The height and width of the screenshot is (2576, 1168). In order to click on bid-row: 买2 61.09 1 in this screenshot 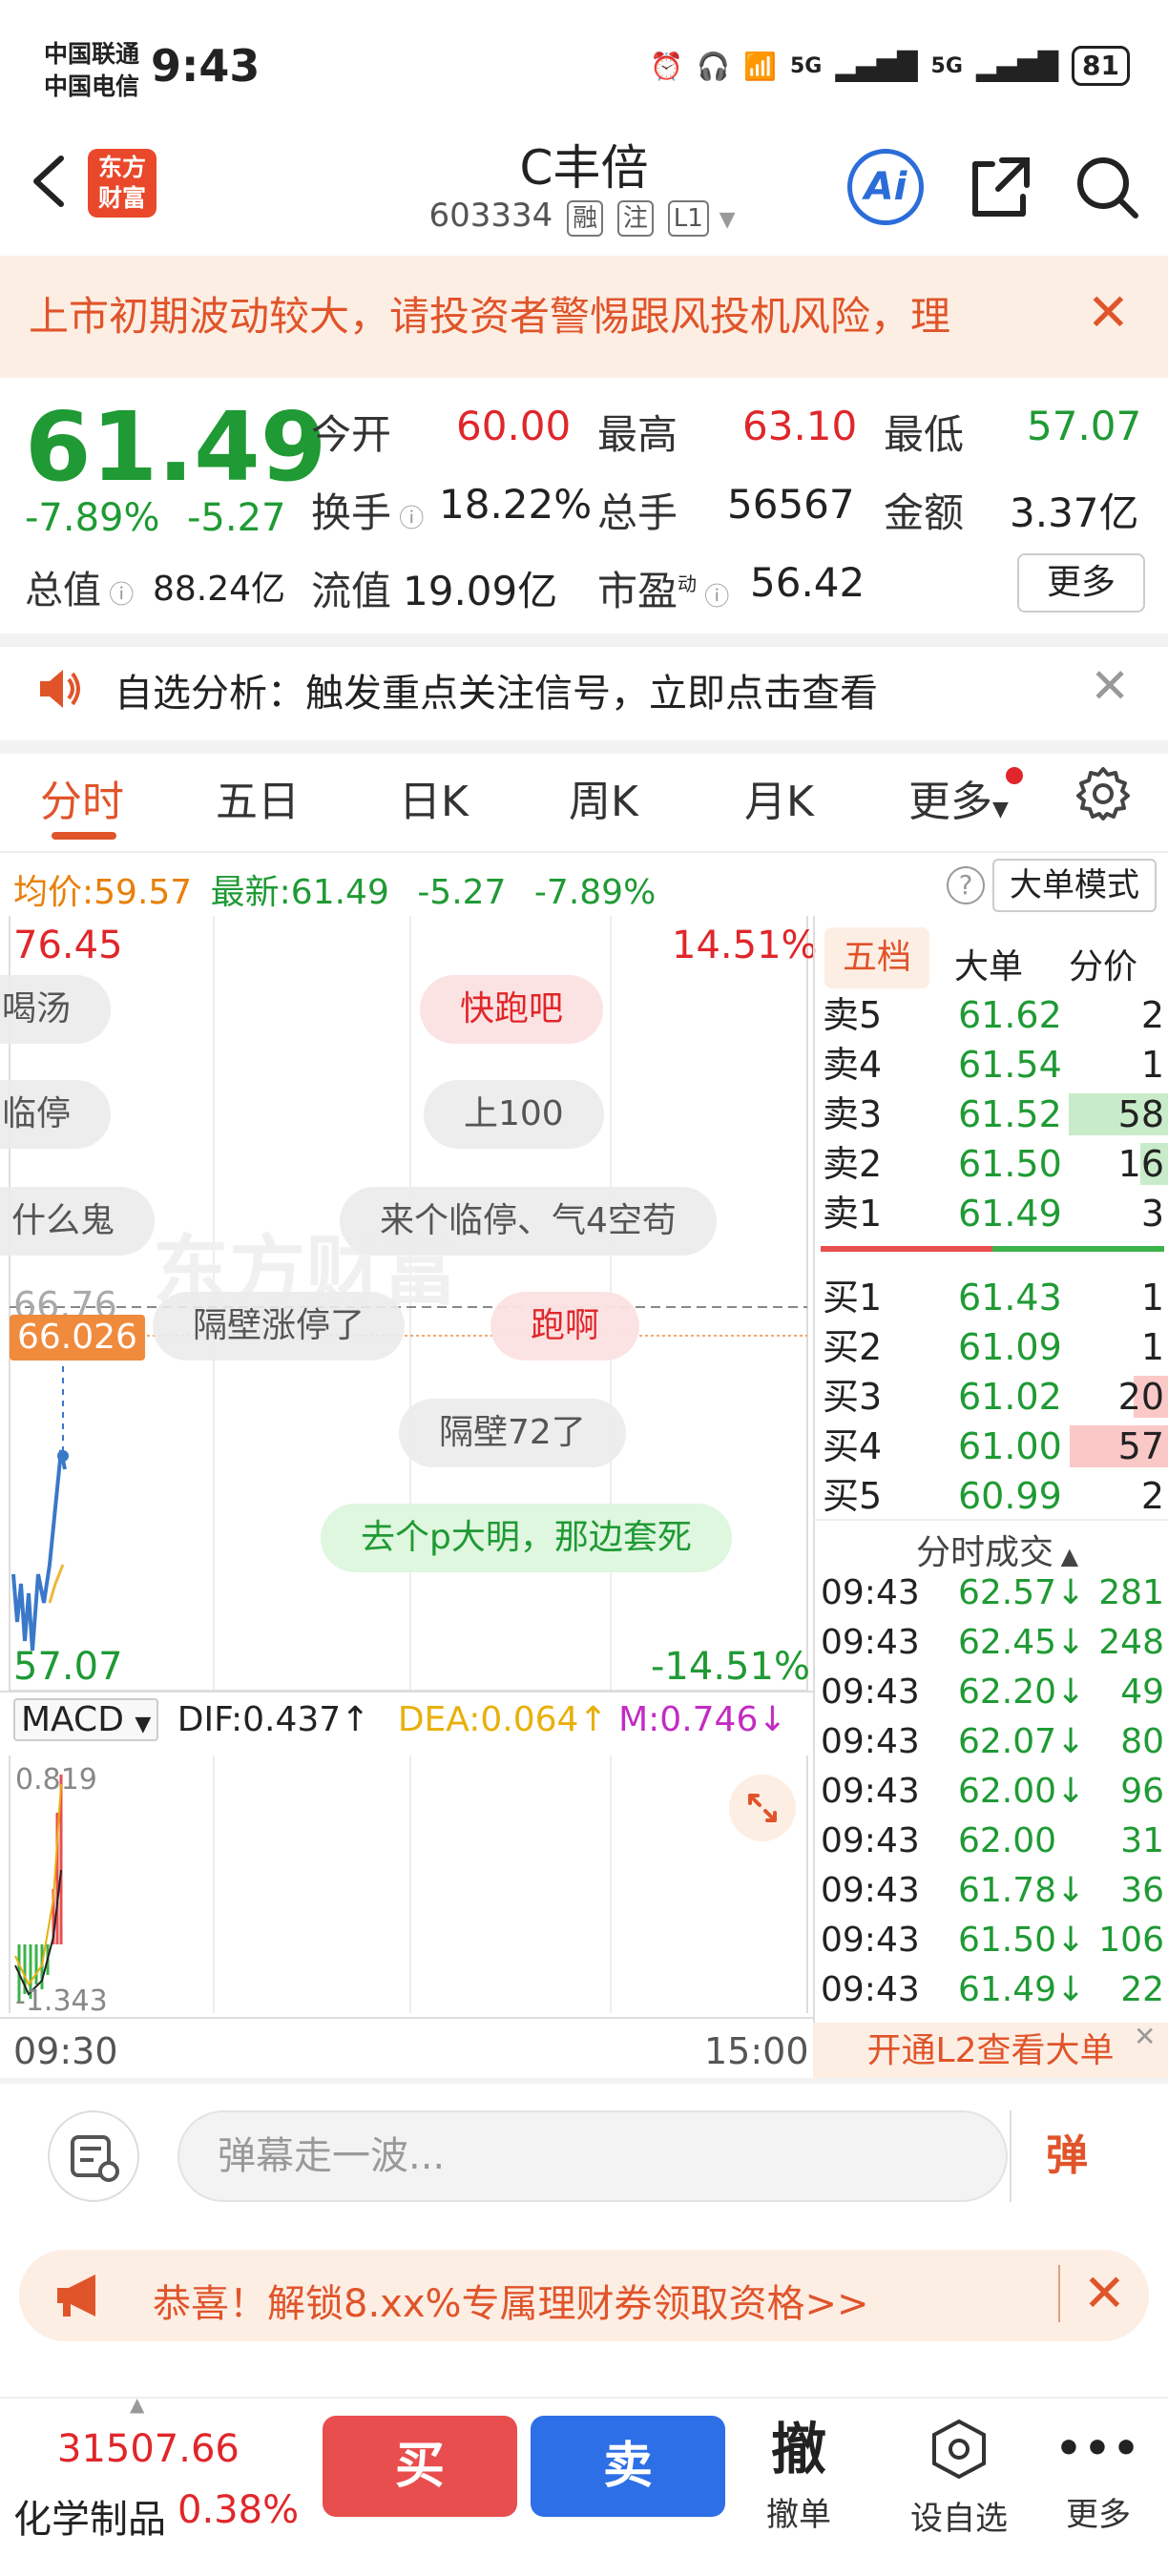, I will do `click(990, 1347)`.